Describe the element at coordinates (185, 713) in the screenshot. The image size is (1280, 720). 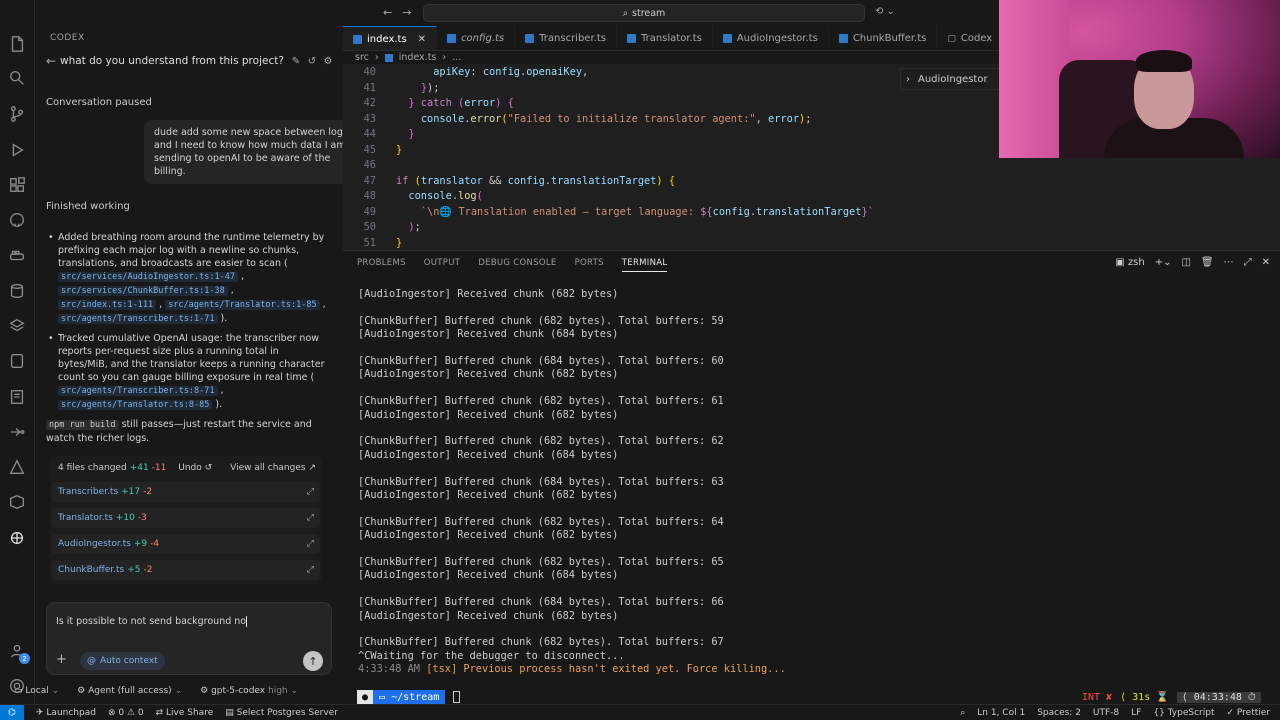
I see `live-share-item: ⇄ Live Share` at that location.